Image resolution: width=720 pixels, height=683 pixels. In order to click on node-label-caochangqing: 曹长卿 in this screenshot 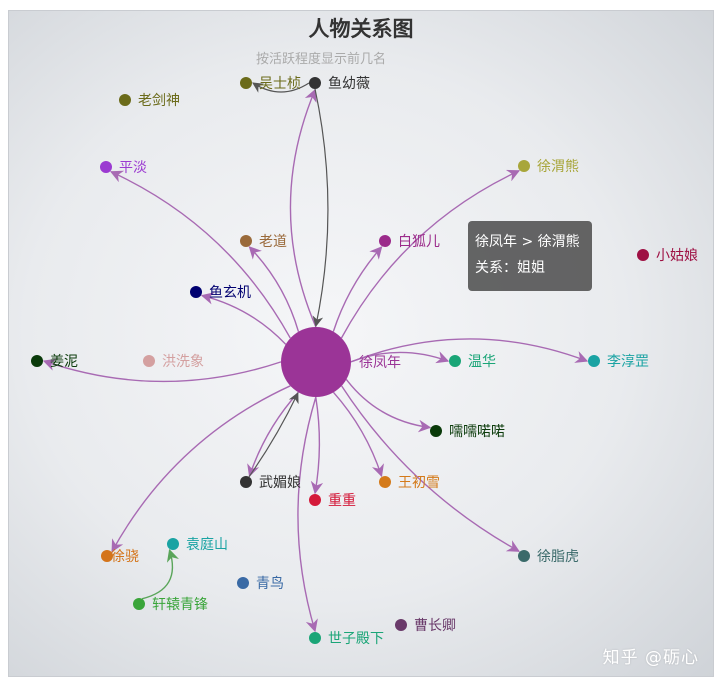, I will do `click(435, 626)`.